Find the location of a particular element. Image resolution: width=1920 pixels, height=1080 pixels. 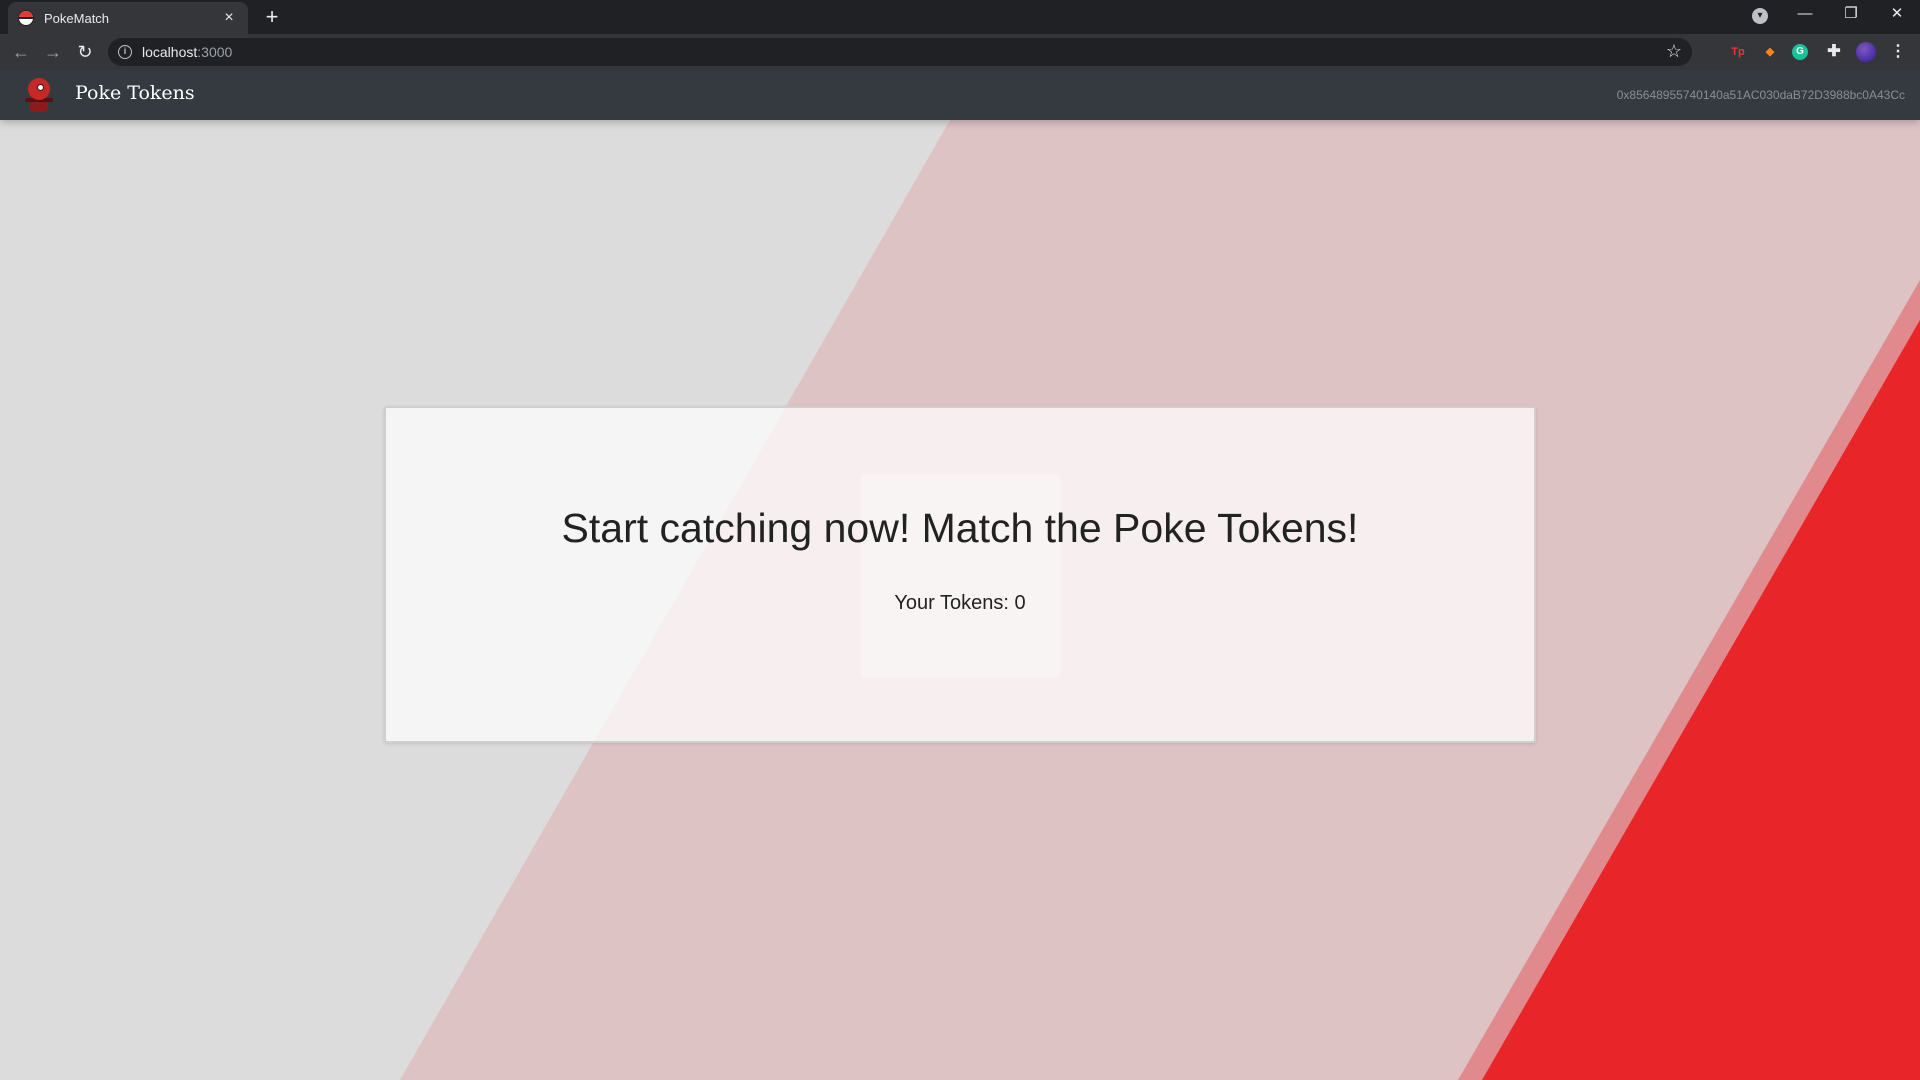

brand-title: Poke Tokens is located at coordinates (135, 93).